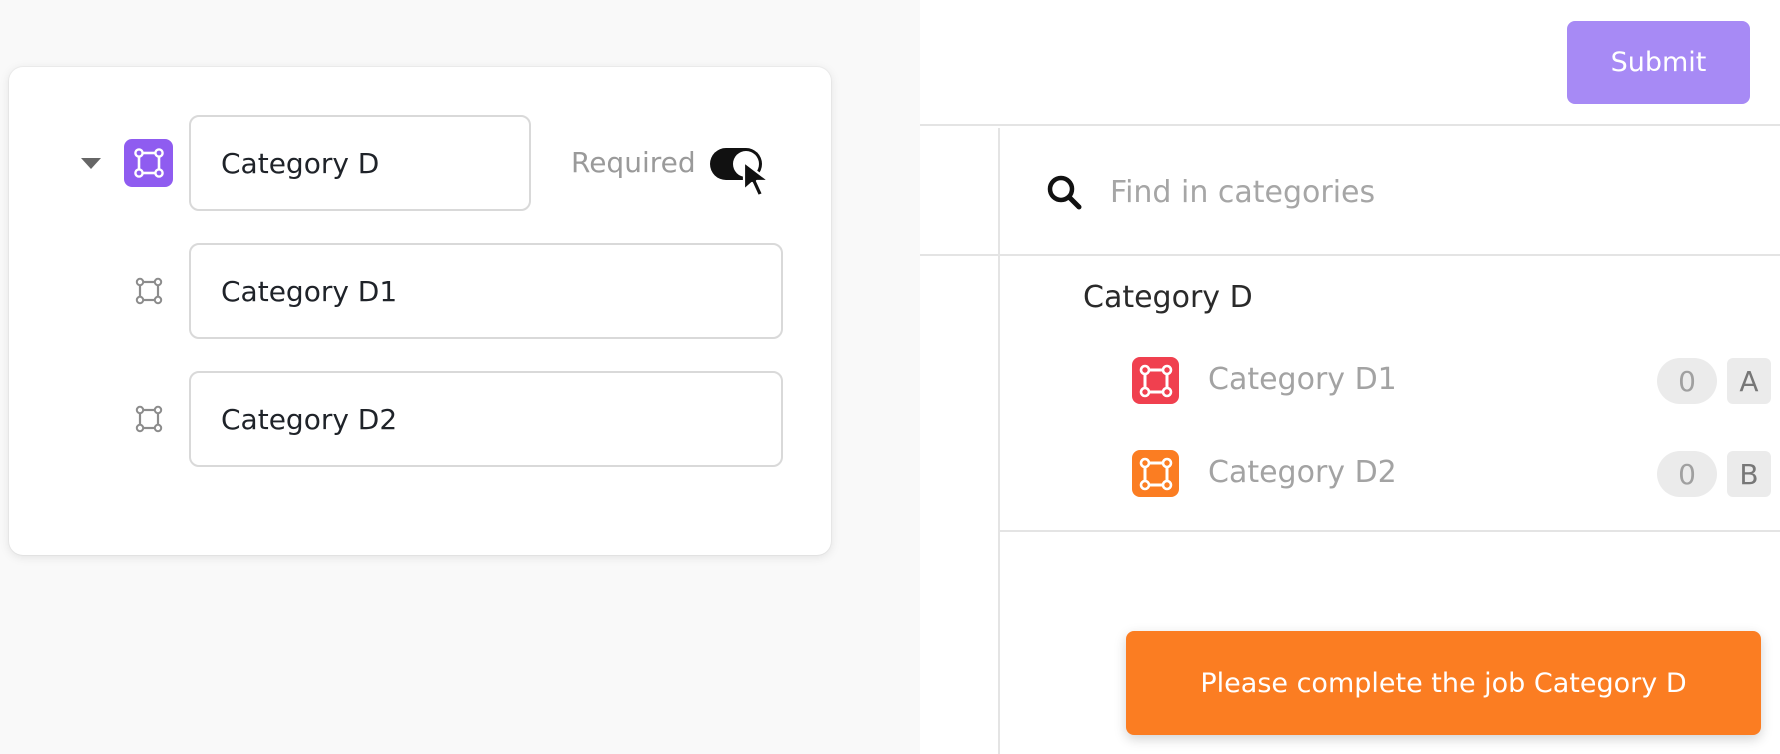 This screenshot has height=754, width=1780. Describe the element at coordinates (1302, 379) in the screenshot. I see `category-item-label: Category D1` at that location.